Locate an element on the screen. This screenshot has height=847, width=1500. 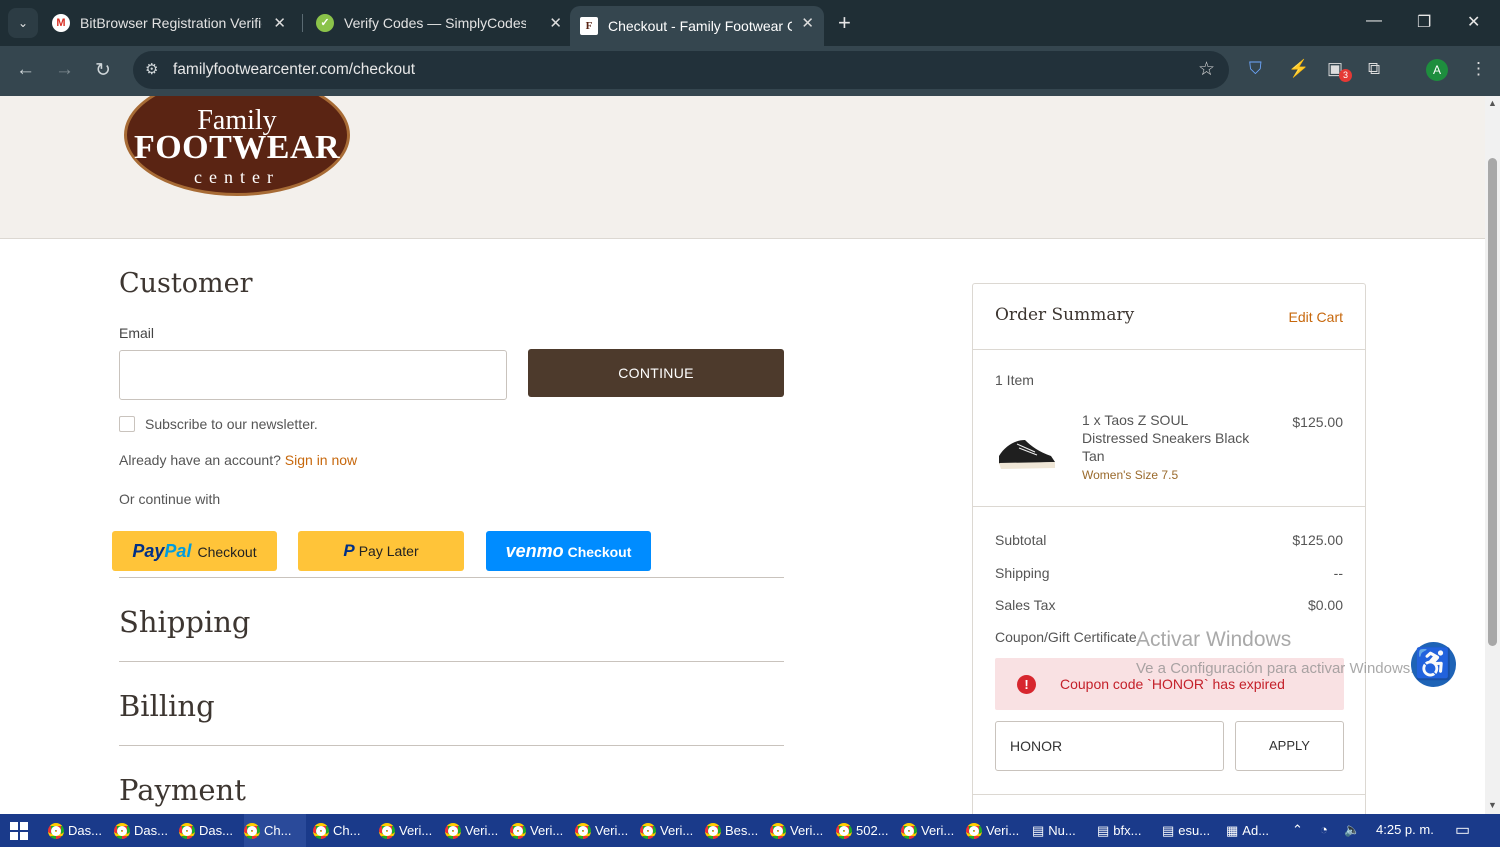
page-scrollbar: ▲ ▼ is located at coordinates (1492, 455).